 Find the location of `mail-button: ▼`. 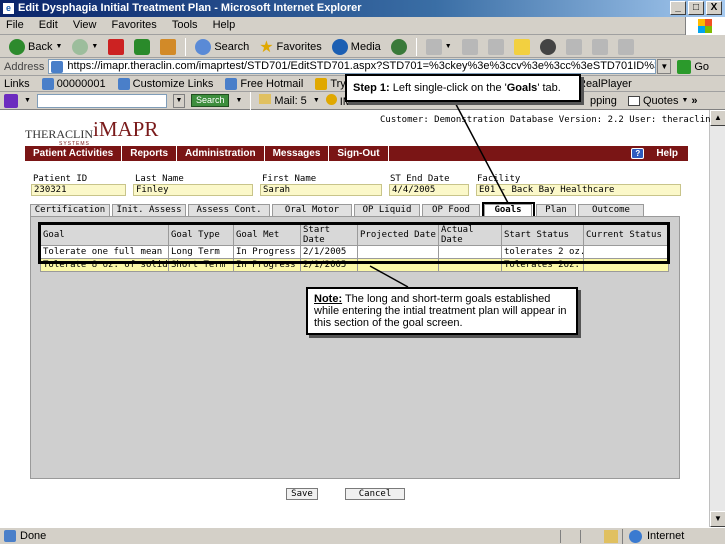

mail-button: ▼ is located at coordinates (439, 47).